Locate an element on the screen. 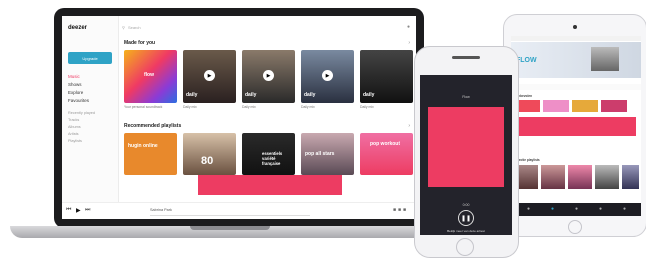 This screenshot has height=266, width=646. playlist-card-4: pop all stars is located at coordinates (327, 154).